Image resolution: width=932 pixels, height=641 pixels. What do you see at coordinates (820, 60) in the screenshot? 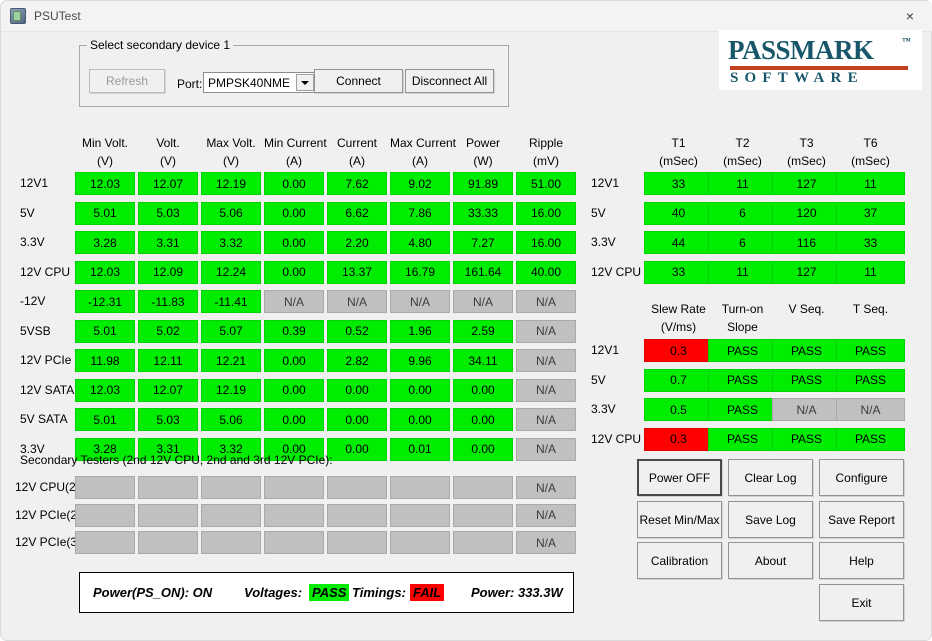
I see `passmark-logo: PASSMARK ™ SOFTWARE` at bounding box center [820, 60].